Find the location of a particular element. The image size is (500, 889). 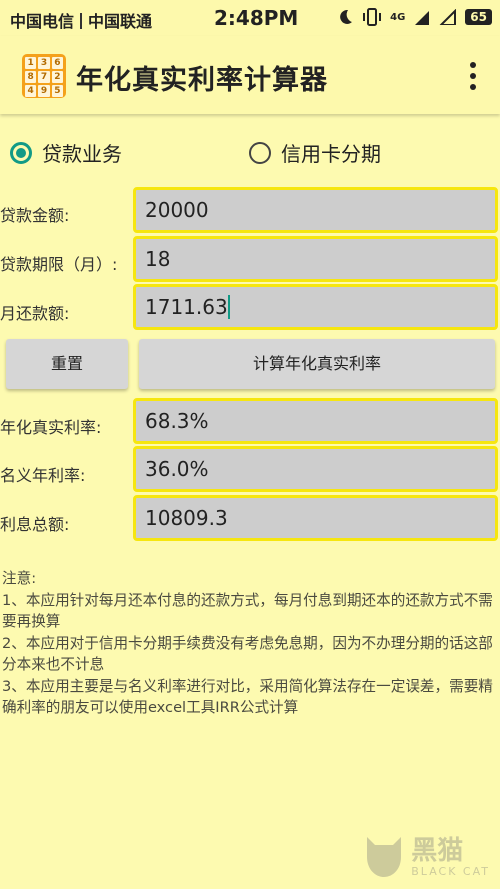

mode-radio-group: 贷款业务 信用卡分期 is located at coordinates (250, 153).